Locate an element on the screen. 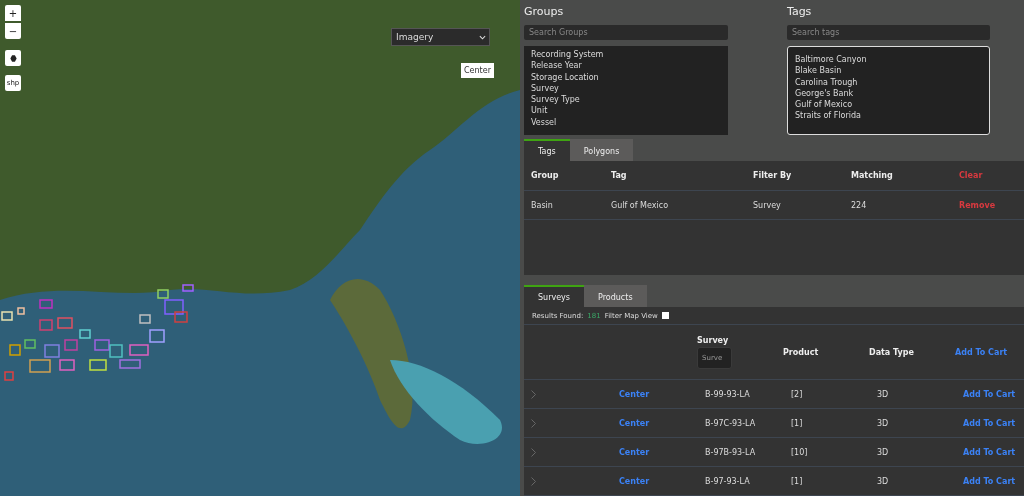  center-button: Center is located at coordinates (477, 70).